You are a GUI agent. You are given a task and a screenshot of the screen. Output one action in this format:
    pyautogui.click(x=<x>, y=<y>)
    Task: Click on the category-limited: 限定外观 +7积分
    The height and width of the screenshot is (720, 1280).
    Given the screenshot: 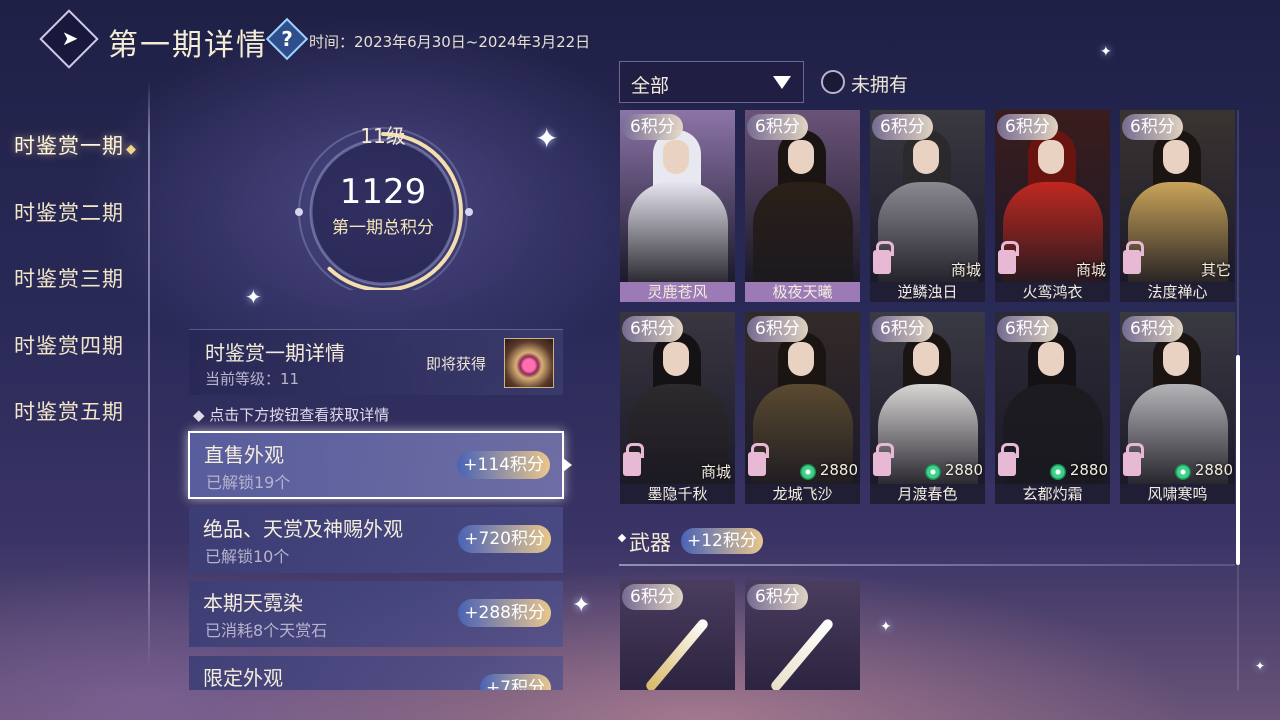 What is the action you would take?
    pyautogui.click(x=376, y=673)
    